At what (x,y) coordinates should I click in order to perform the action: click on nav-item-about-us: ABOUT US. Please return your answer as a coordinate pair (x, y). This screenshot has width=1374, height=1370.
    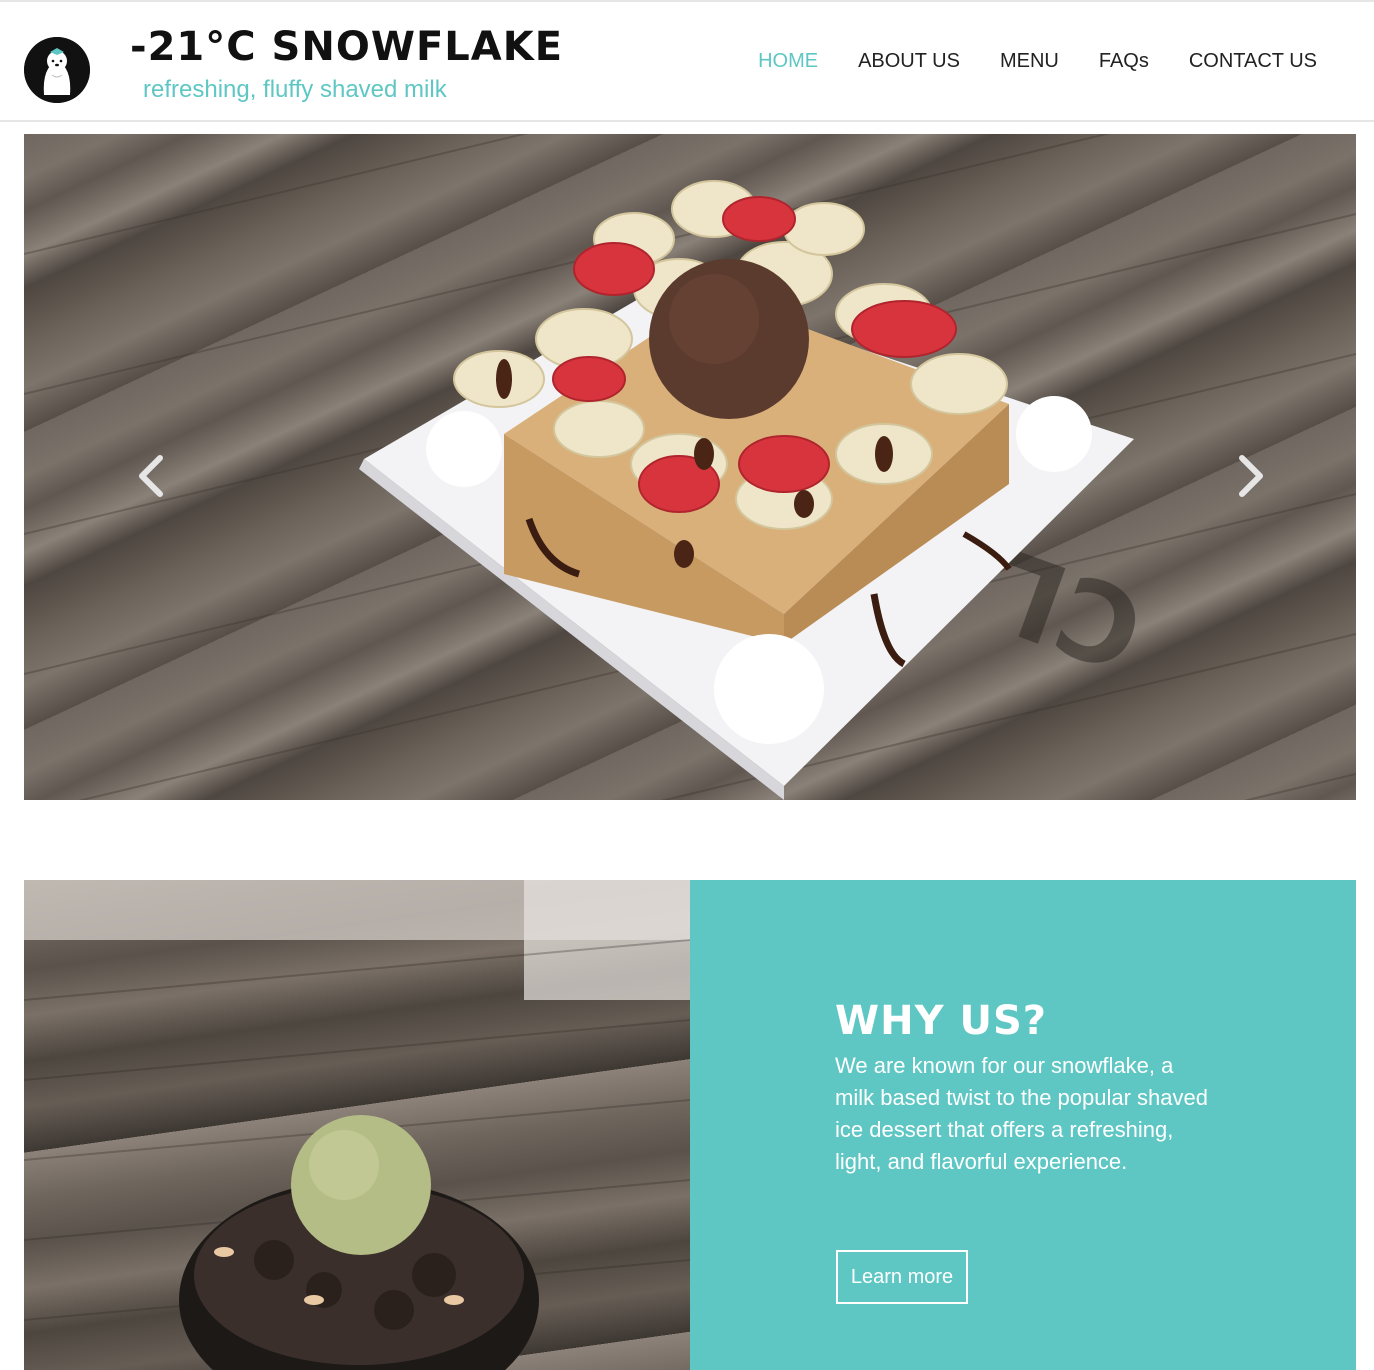
    Looking at the image, I should click on (909, 61).